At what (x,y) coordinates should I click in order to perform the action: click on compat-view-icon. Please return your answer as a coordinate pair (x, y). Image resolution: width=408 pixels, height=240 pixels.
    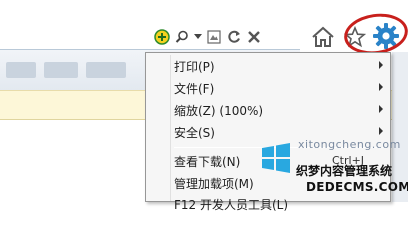
    Looking at the image, I should click on (214, 37).